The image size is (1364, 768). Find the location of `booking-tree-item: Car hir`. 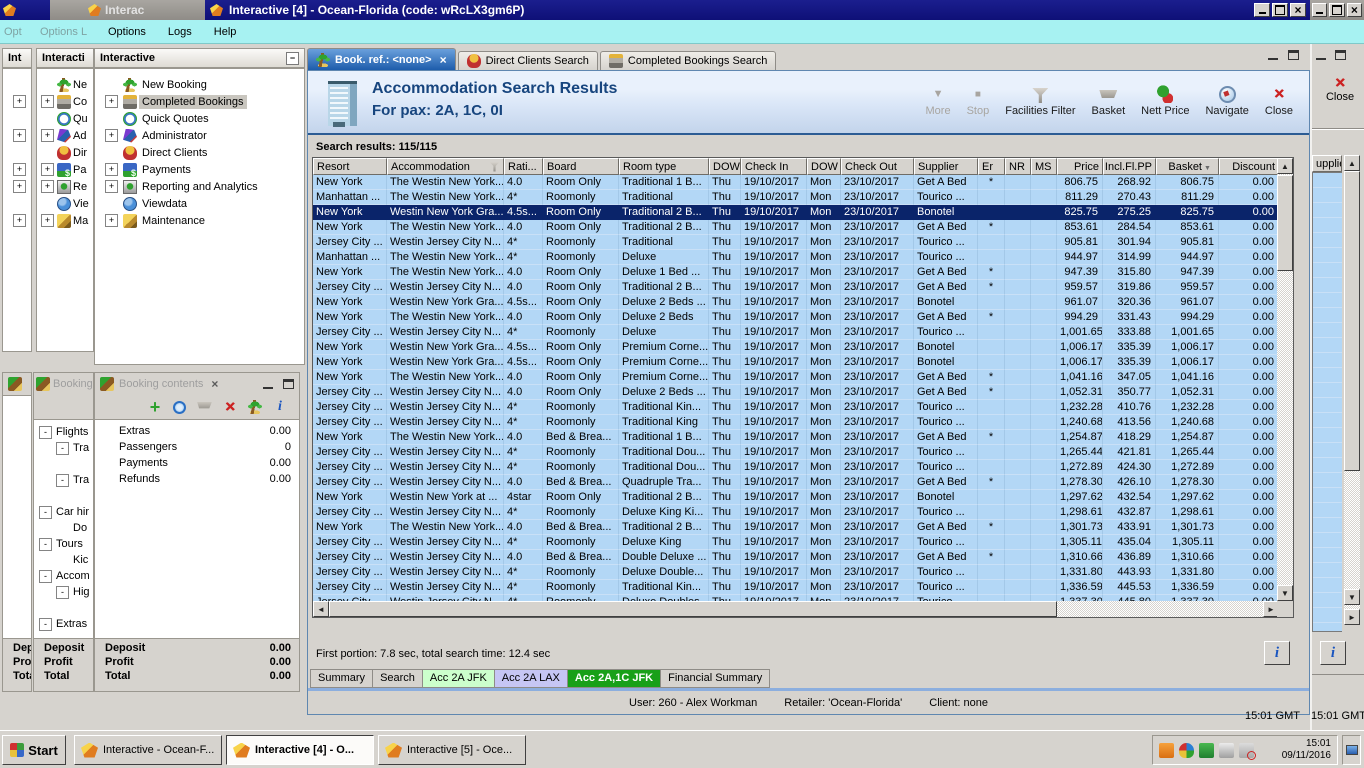

booking-tree-item: Car hir is located at coordinates (63, 512).